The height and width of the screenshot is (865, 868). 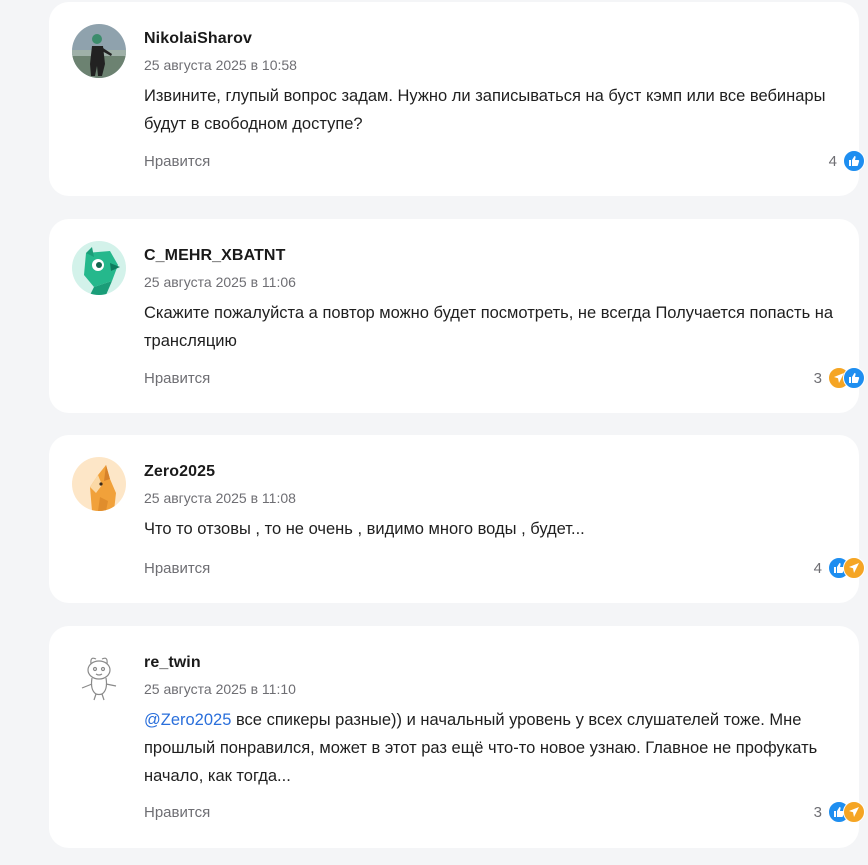 What do you see at coordinates (220, 498) in the screenshot?
I see `comment-date: 25 августа 2025 в 11:08` at bounding box center [220, 498].